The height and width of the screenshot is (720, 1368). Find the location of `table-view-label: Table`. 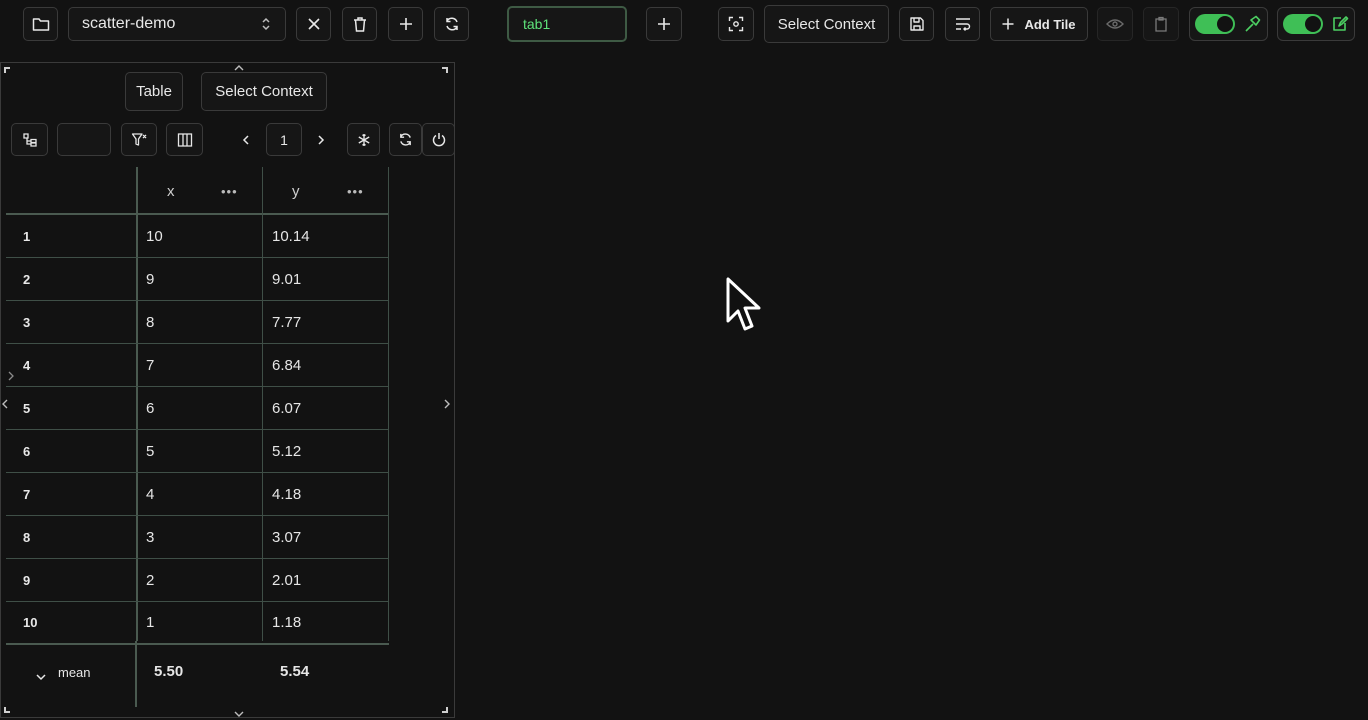

table-view-label: Table is located at coordinates (154, 91).